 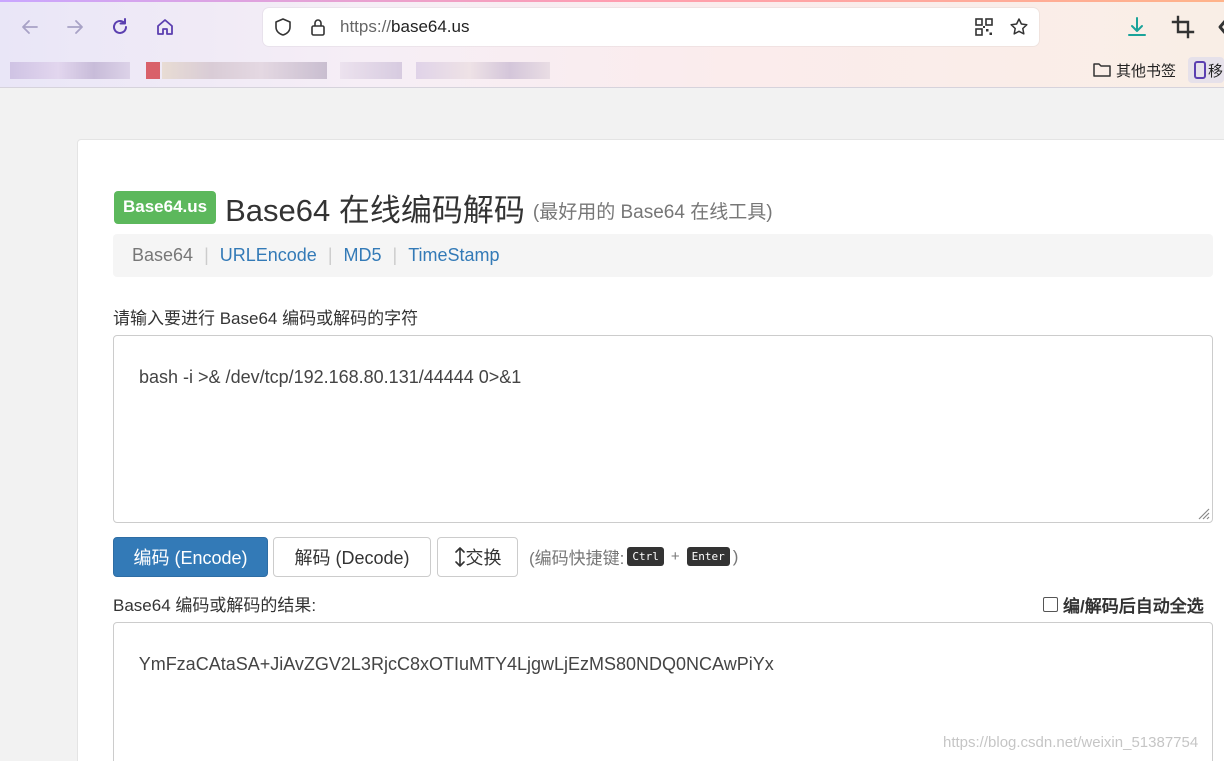 I want to click on breadcrumb: Base64 | URLEncode | MD5 | TimeStamp, so click(x=663, y=255).